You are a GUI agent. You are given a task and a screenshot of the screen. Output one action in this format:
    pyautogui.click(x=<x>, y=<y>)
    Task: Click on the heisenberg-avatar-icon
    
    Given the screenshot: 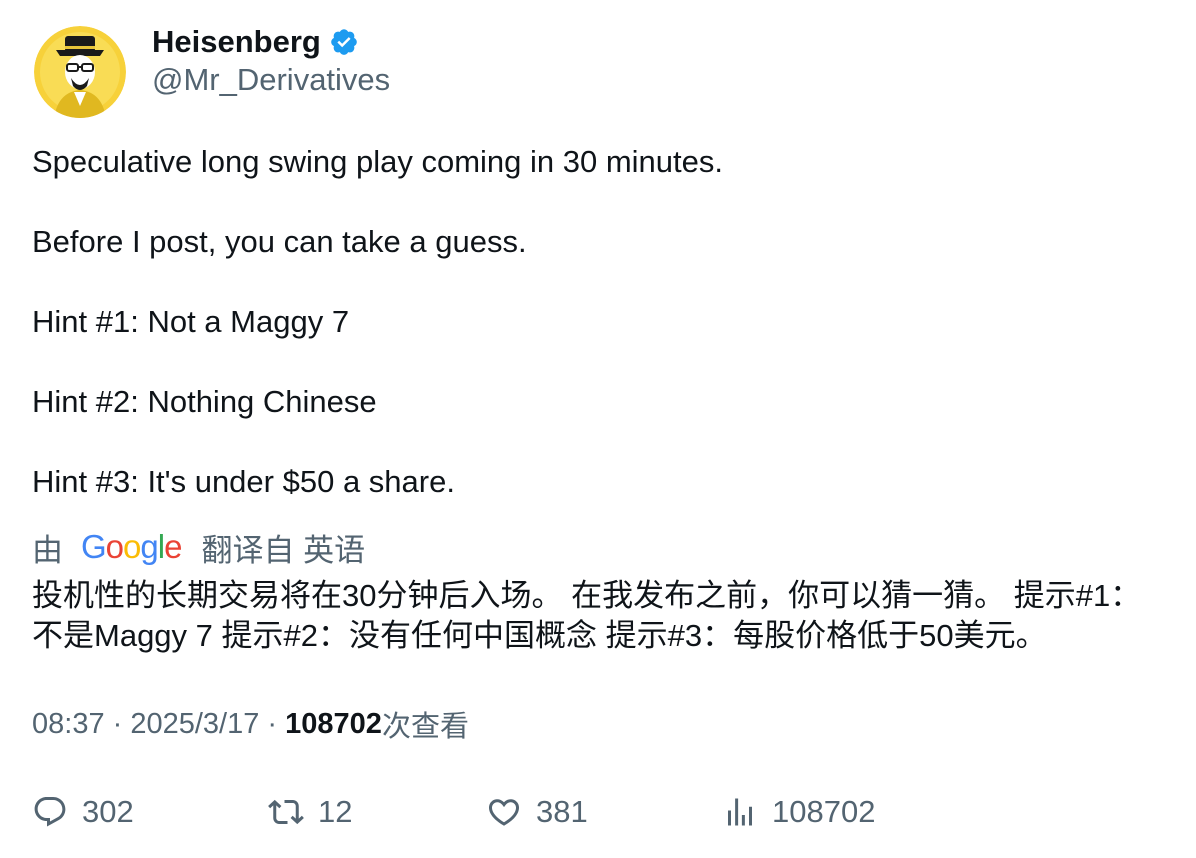 What is the action you would take?
    pyautogui.click(x=80, y=72)
    